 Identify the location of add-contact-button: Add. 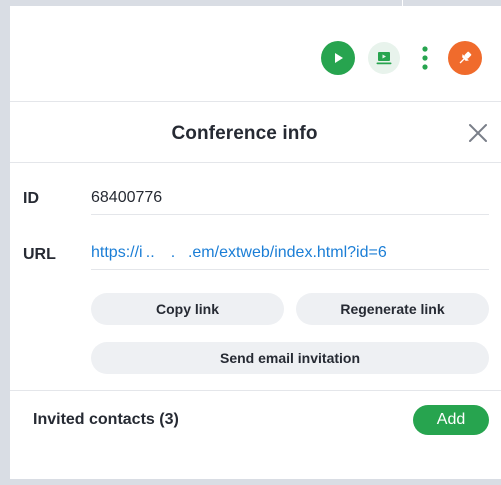
(451, 420).